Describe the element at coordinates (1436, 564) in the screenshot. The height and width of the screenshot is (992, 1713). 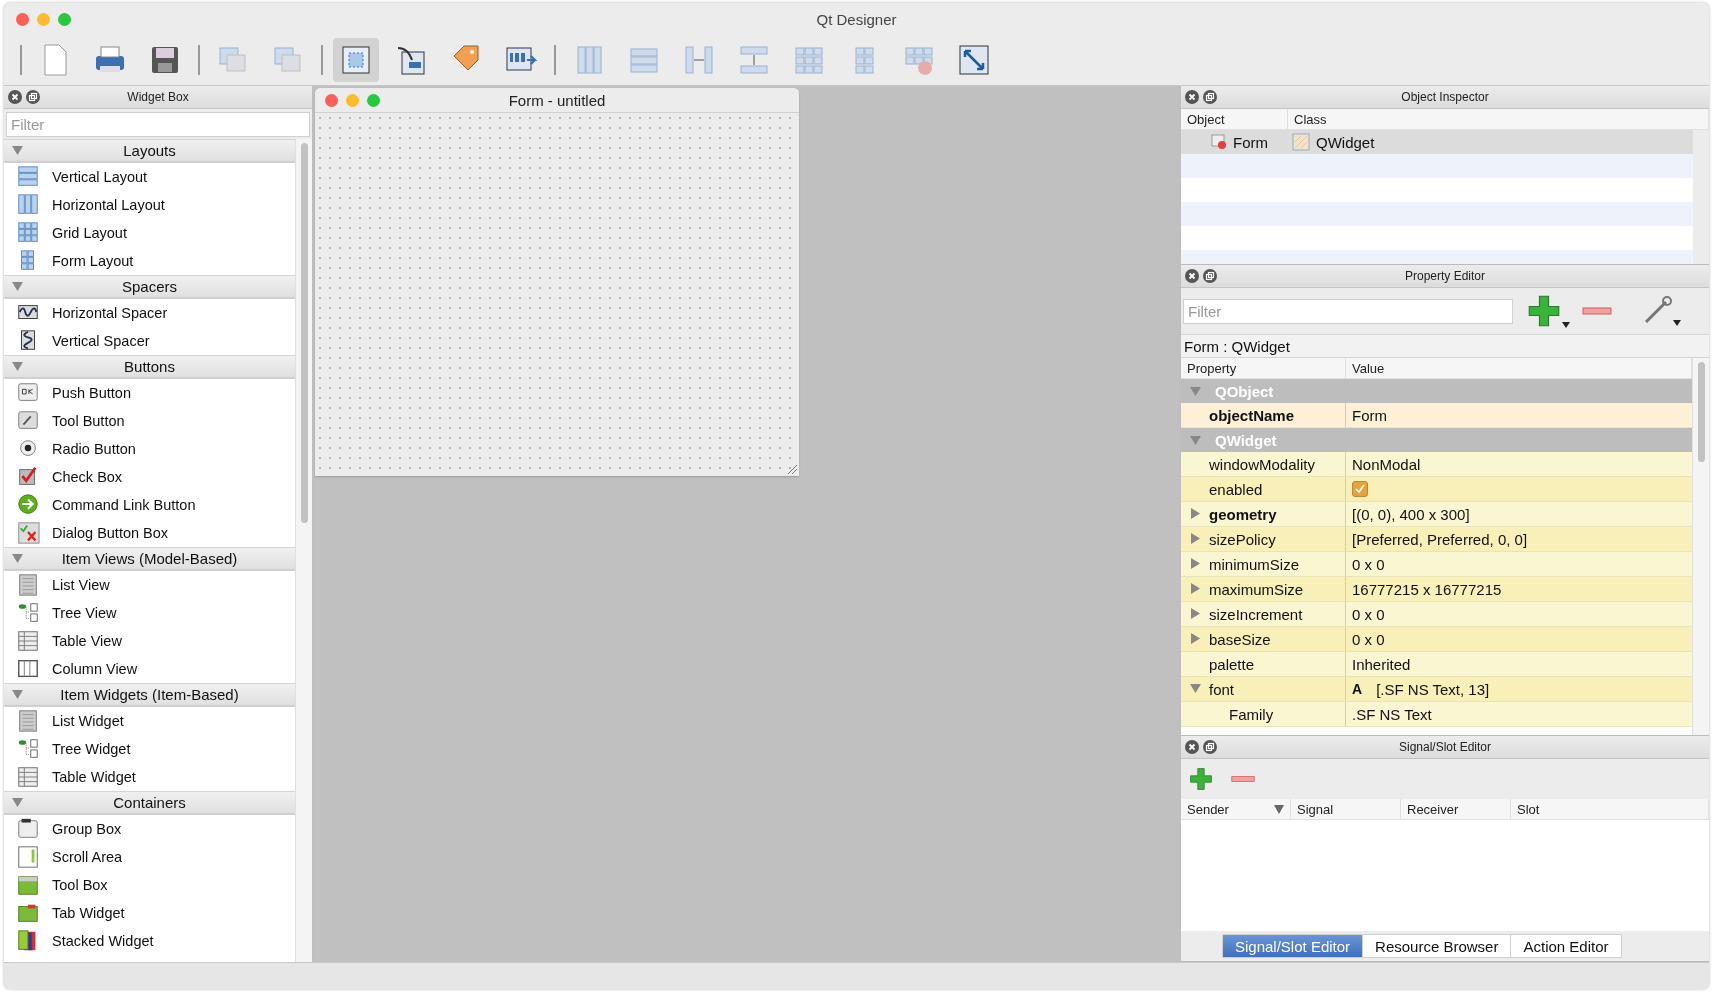
I see `property-row: minimumSize 0 x 0` at that location.